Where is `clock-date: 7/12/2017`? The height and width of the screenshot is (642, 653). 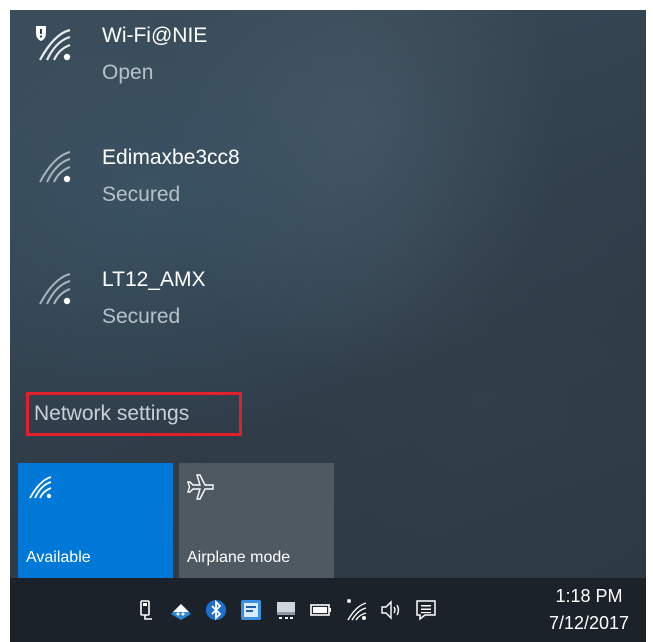 clock-date: 7/12/2017 is located at coordinates (589, 623).